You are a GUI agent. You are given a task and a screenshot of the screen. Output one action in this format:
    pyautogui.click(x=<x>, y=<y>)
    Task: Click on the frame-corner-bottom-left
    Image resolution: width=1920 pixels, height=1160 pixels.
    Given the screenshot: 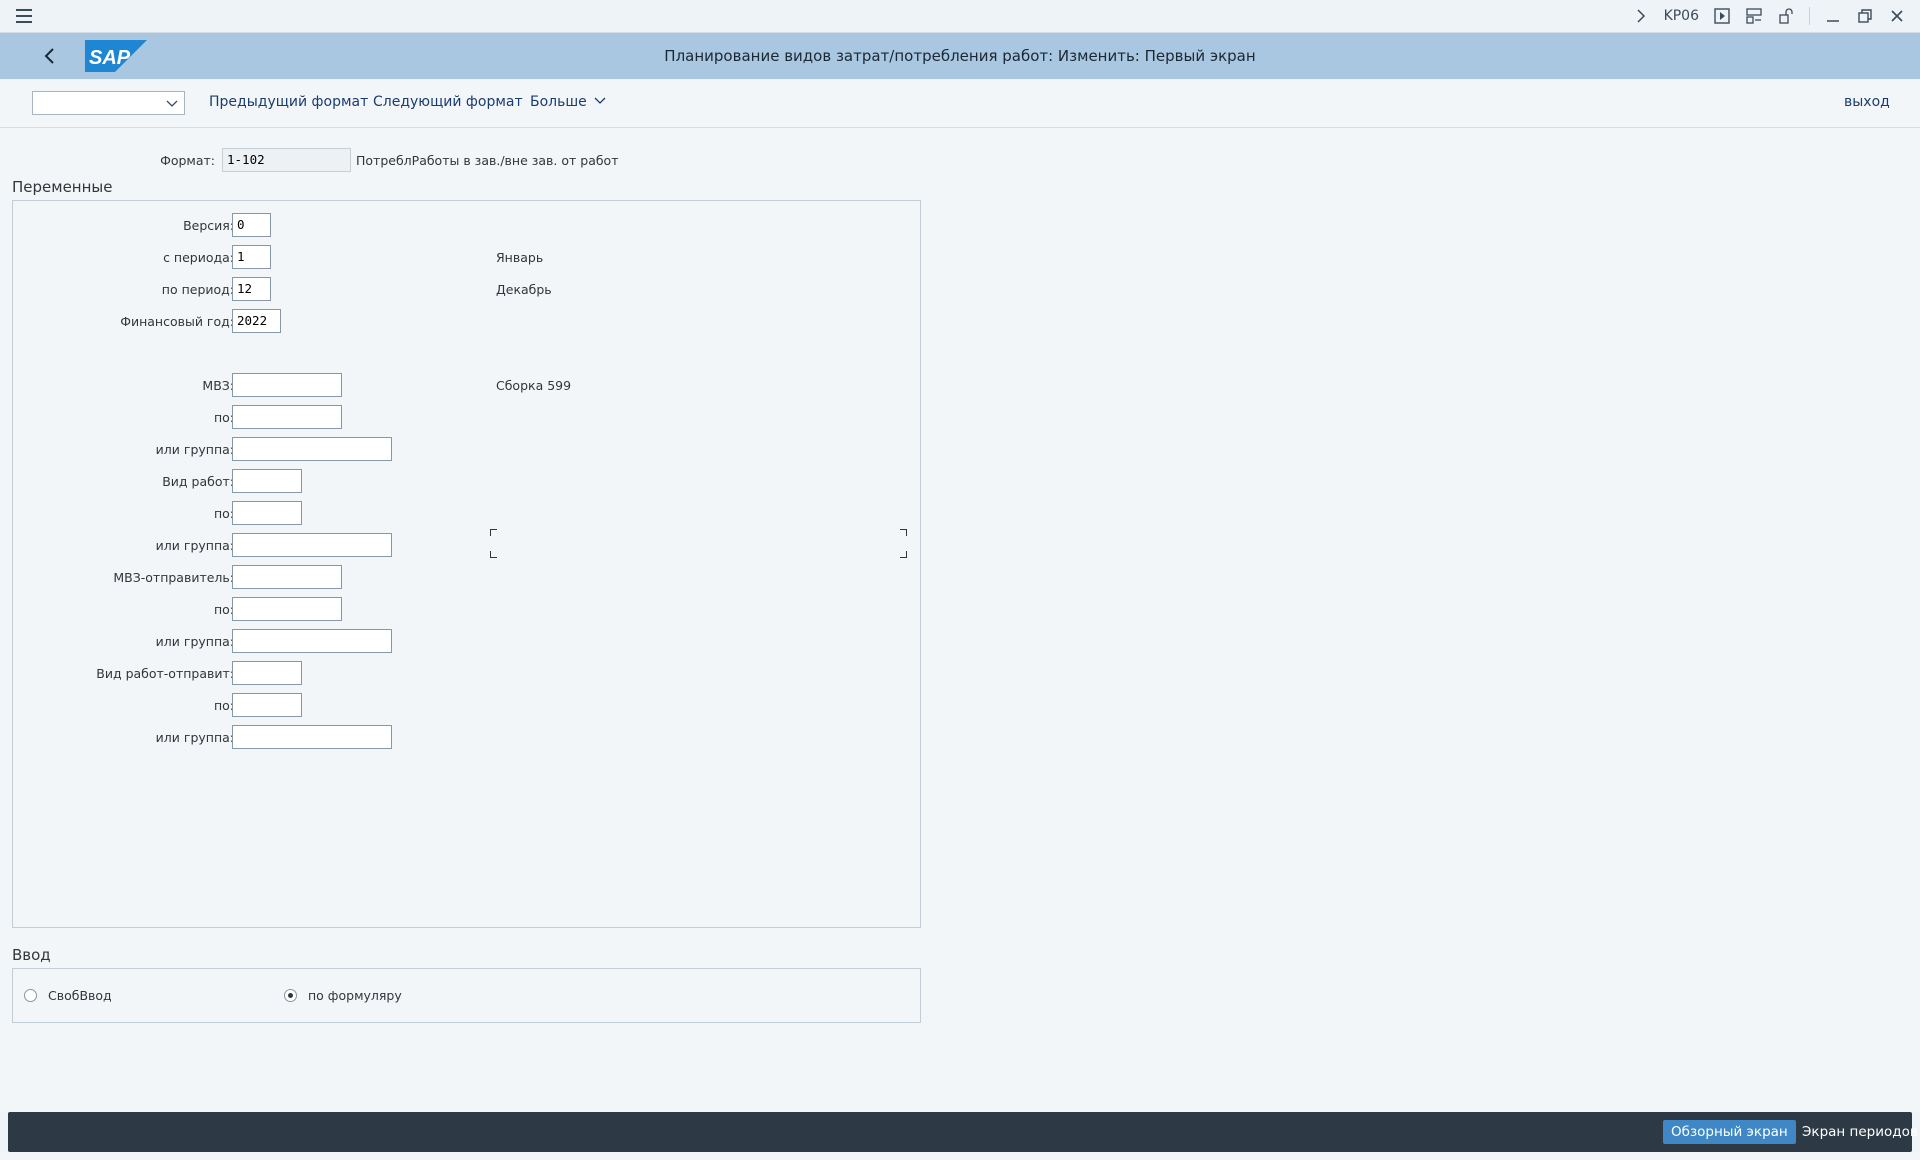 What is the action you would take?
    pyautogui.click(x=493, y=554)
    